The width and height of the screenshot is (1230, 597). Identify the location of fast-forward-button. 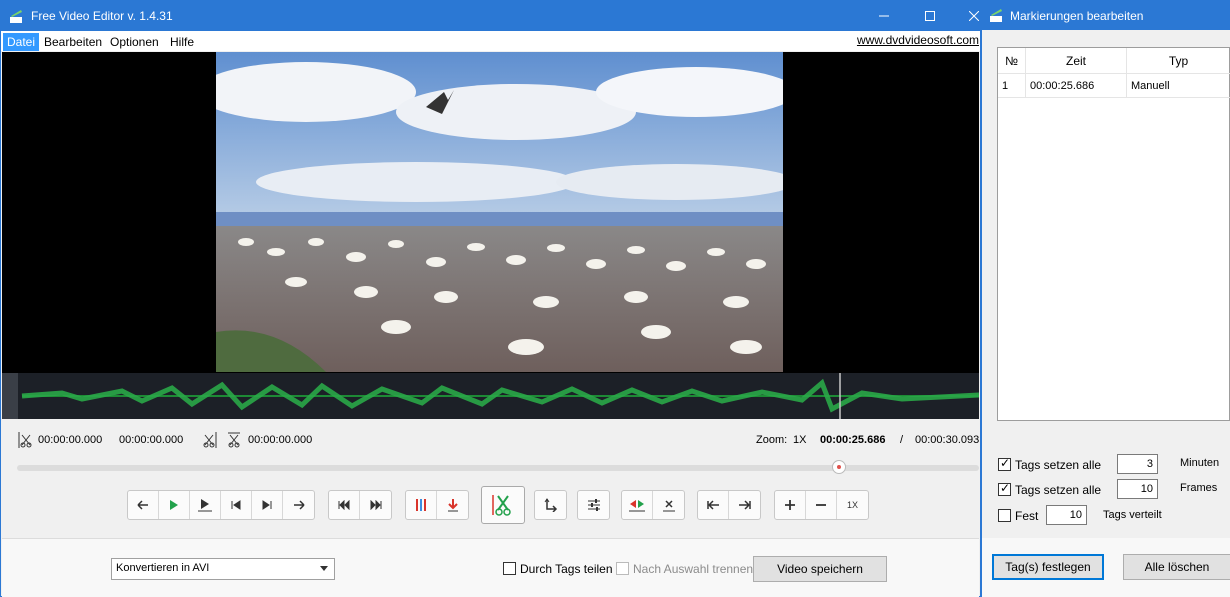
(375, 505).